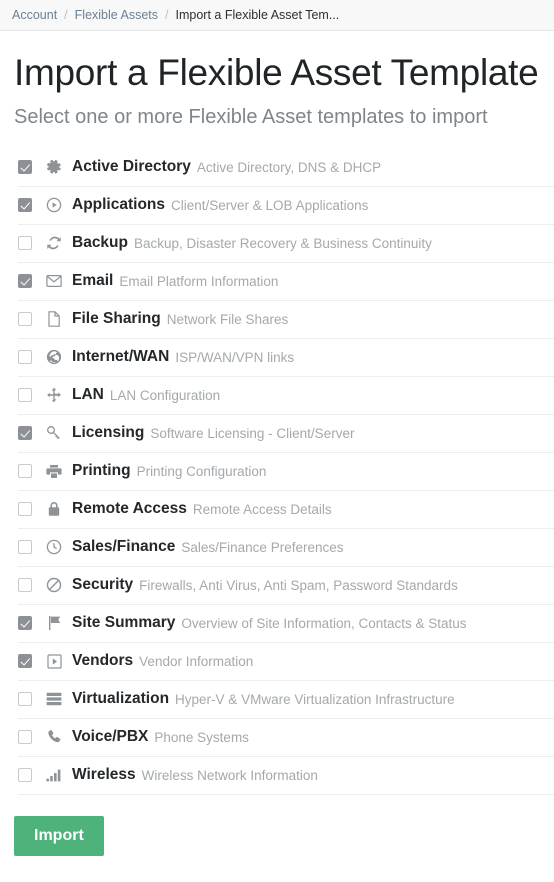  I want to click on template-description: Printing Configuration, so click(201, 471).